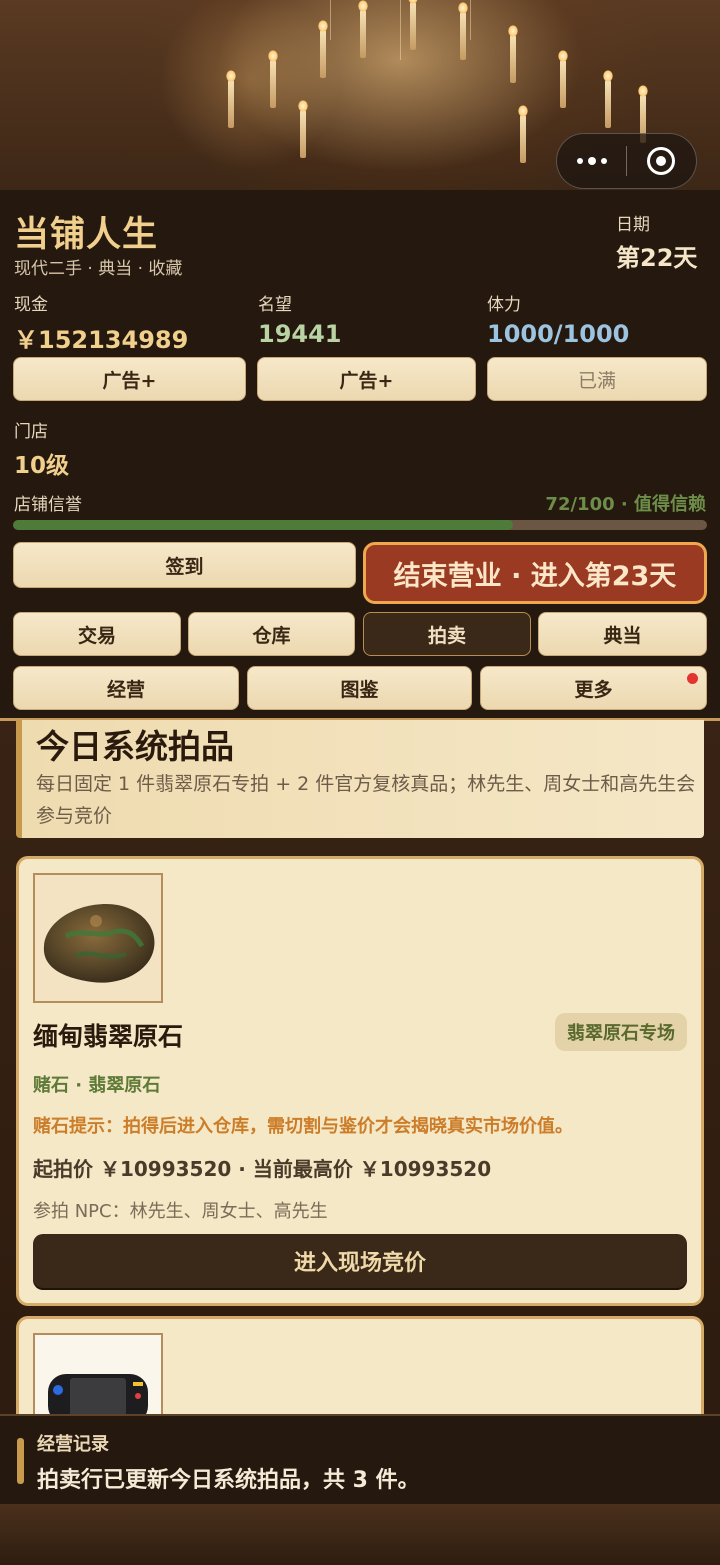 The image size is (720, 1565). Describe the element at coordinates (591, 160) in the screenshot. I see `more-menu-icon` at that location.